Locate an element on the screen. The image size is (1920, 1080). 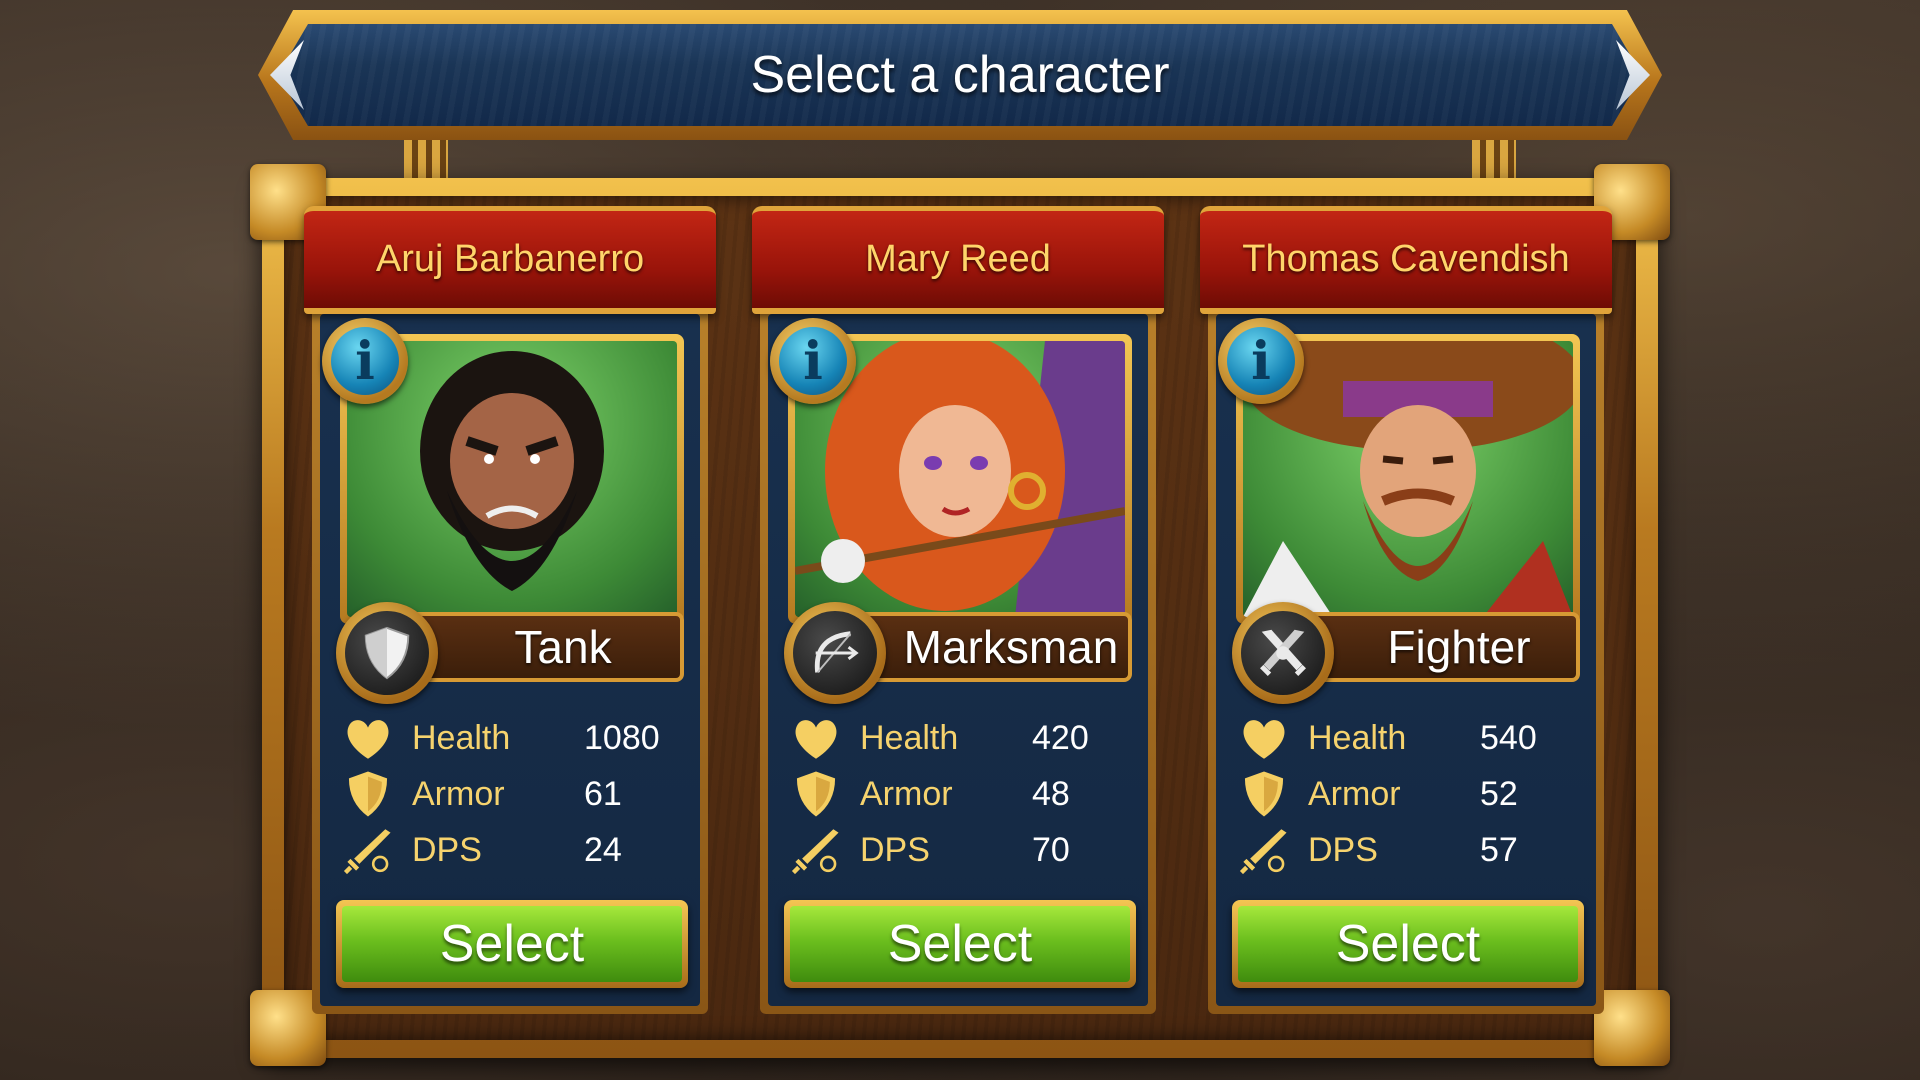
character-name-ribbon: Aruj Barbanerro is located at coordinates (510, 260).